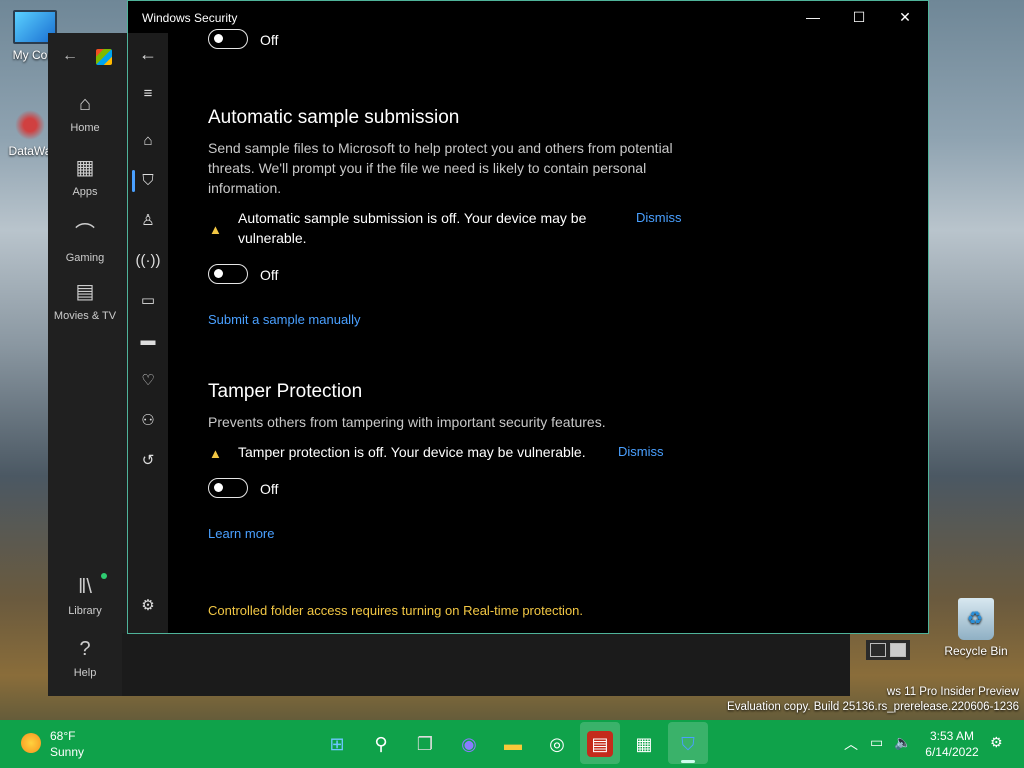 The image size is (1024, 768). Describe the element at coordinates (148, 181) in the screenshot. I see `shield-icon: ⛉` at that location.